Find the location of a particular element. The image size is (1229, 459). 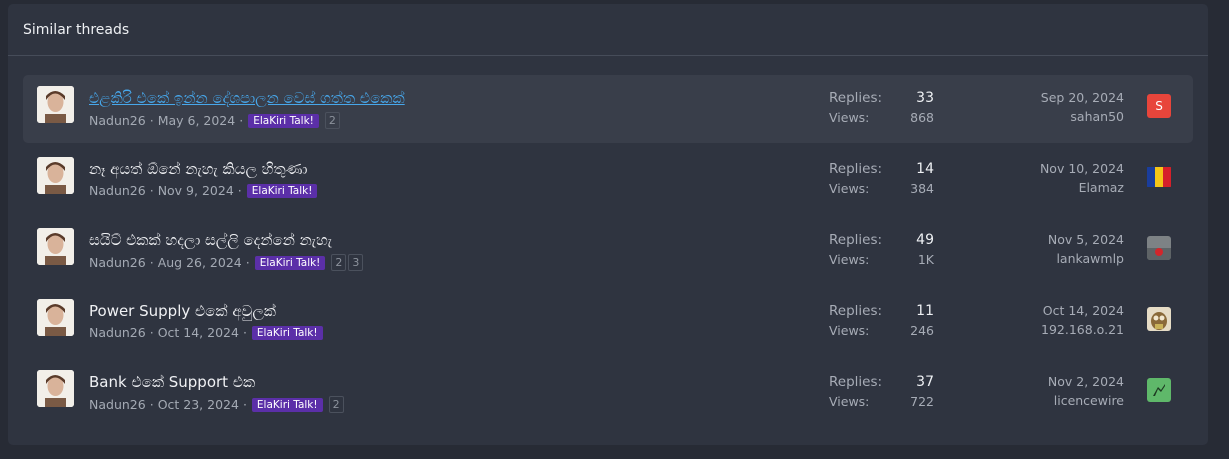

thread-title-link: නෑ අයත් ඕනේ නැහැ කියල හිතුණා is located at coordinates (198, 169).